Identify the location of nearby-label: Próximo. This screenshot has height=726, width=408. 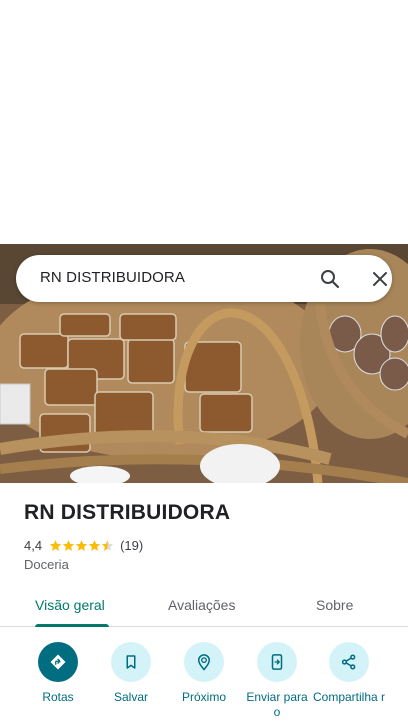
(203, 697).